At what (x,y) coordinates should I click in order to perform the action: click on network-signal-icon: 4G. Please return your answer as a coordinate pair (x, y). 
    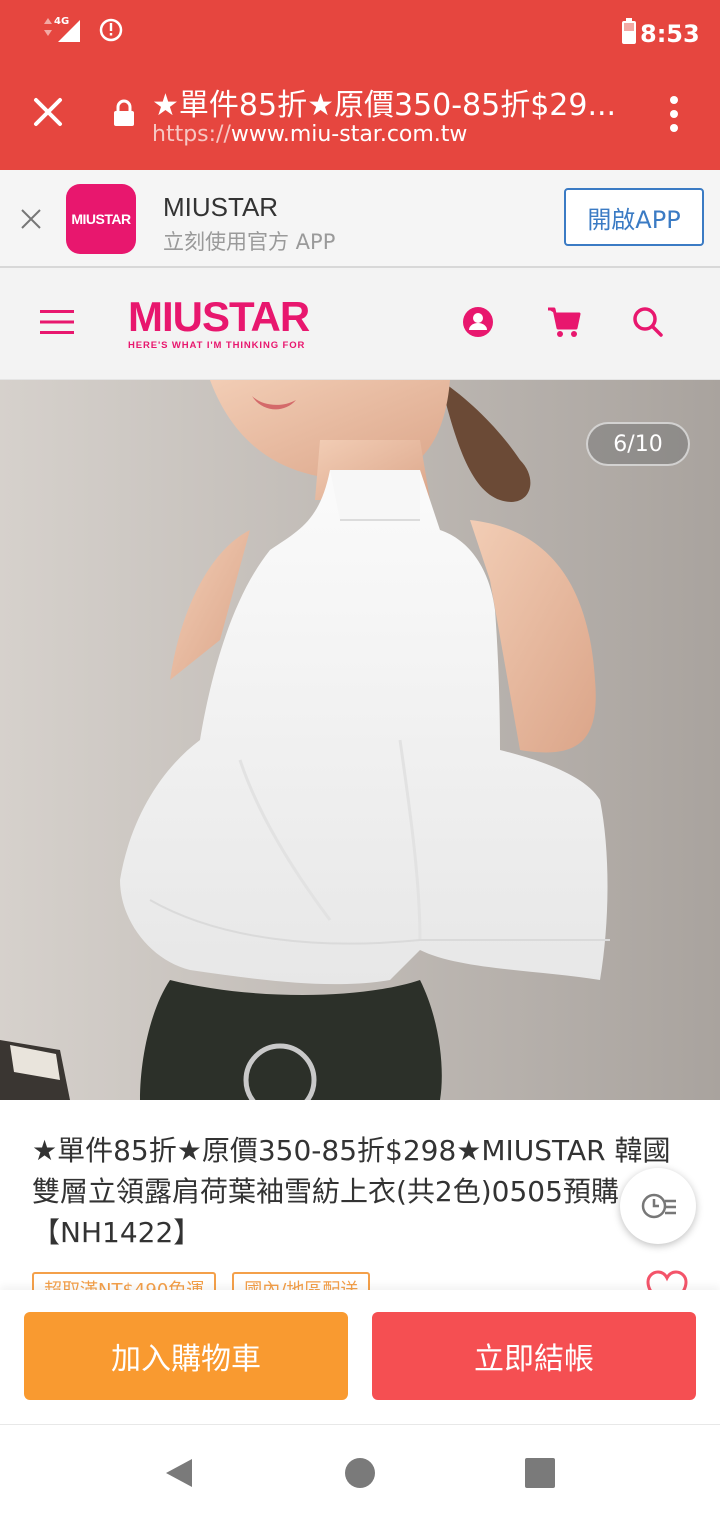
    Looking at the image, I should click on (62, 29).